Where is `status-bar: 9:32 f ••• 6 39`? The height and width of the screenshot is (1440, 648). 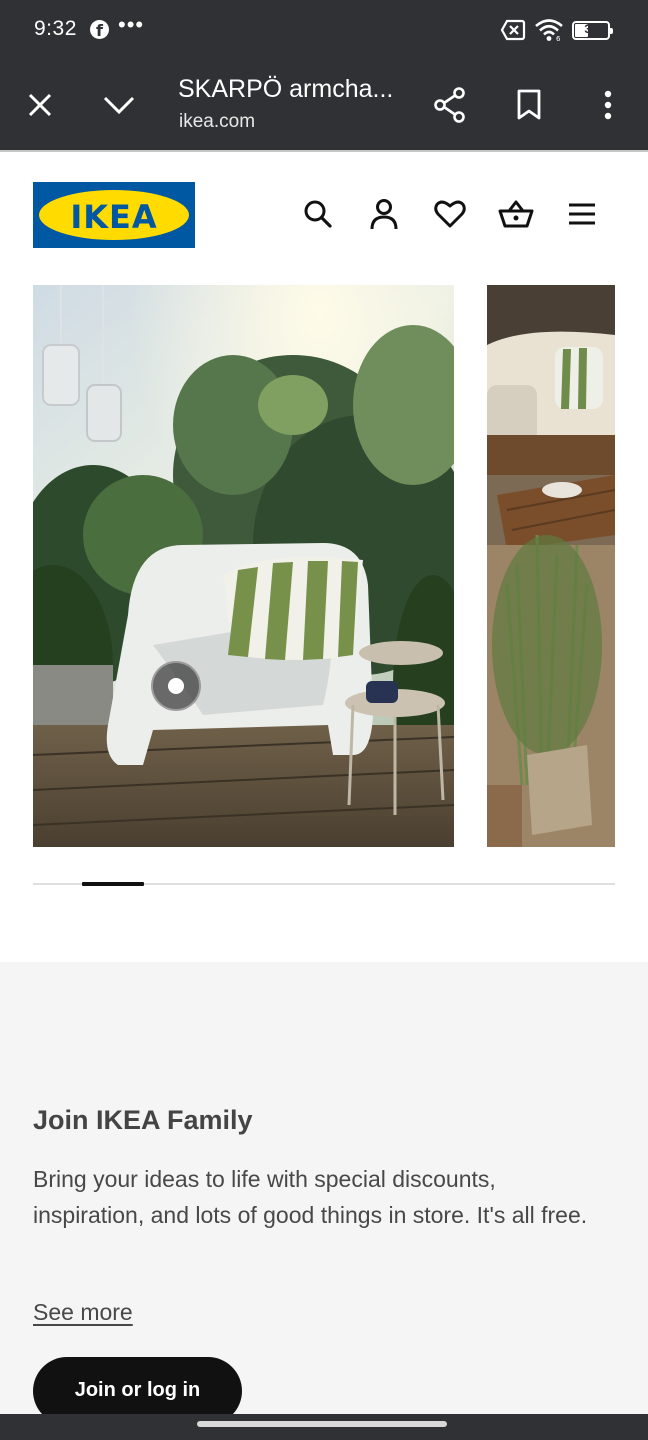
status-bar: 9:32 f ••• 6 39 is located at coordinates (324, 30).